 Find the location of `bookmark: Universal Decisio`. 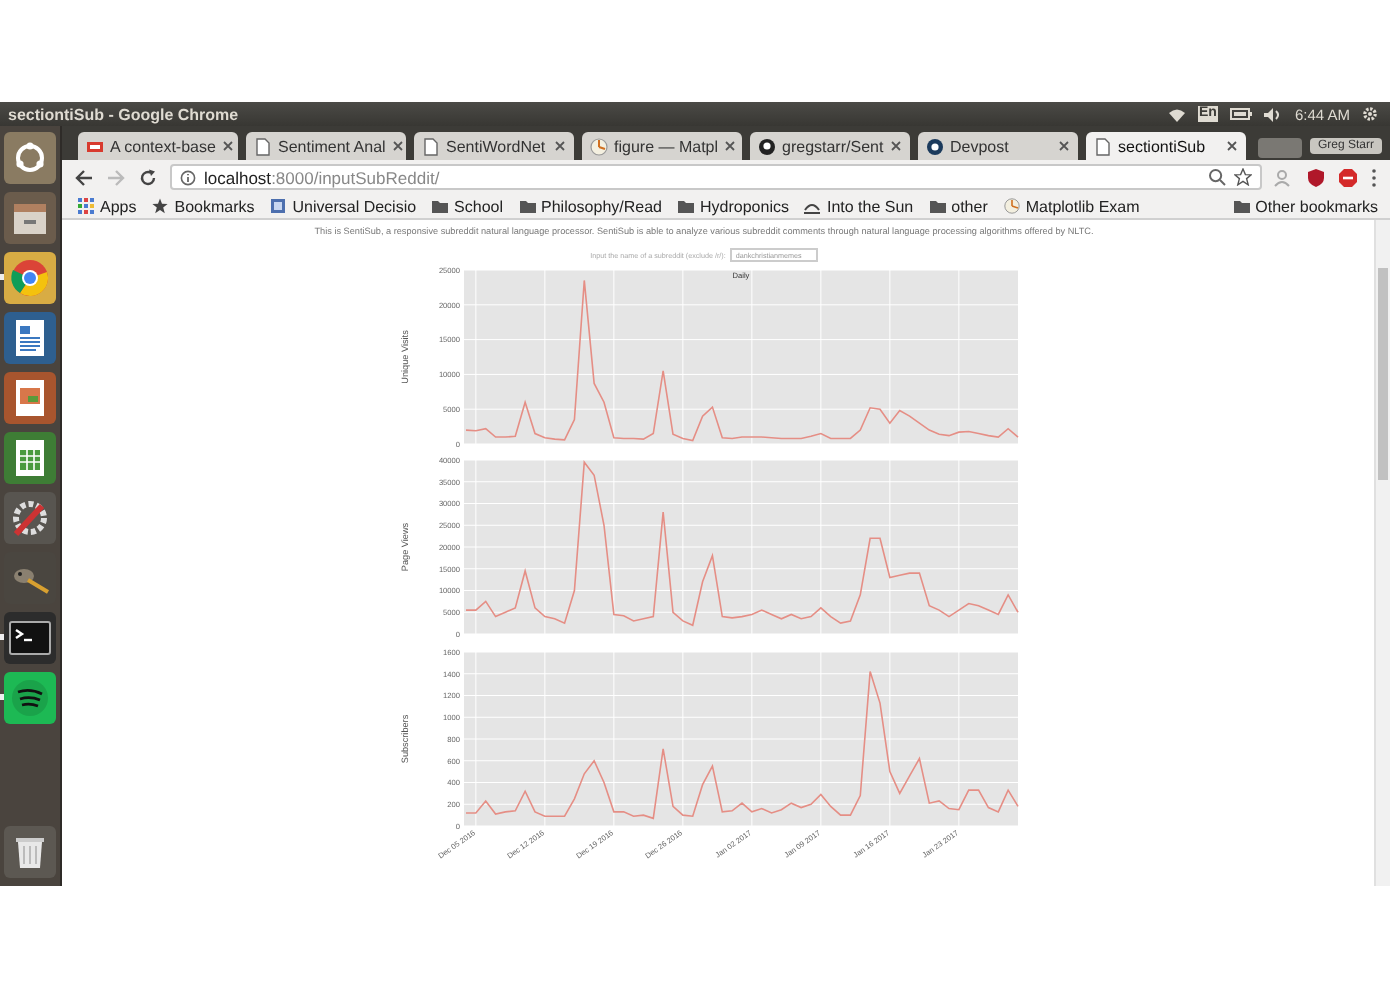

bookmark: Universal Decisio is located at coordinates (343, 206).